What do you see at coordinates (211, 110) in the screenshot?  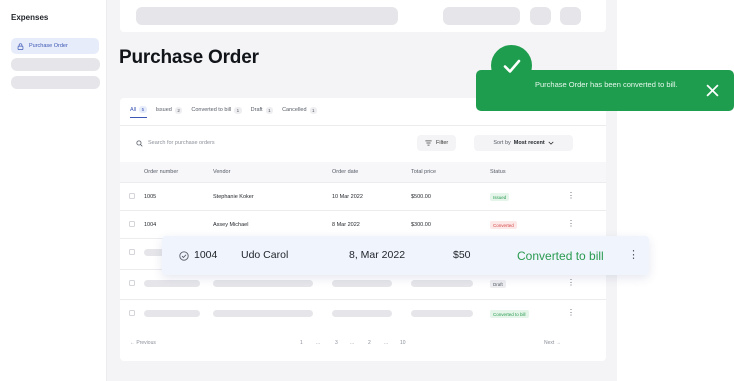 I see `tab-label: Converted to bill` at bounding box center [211, 110].